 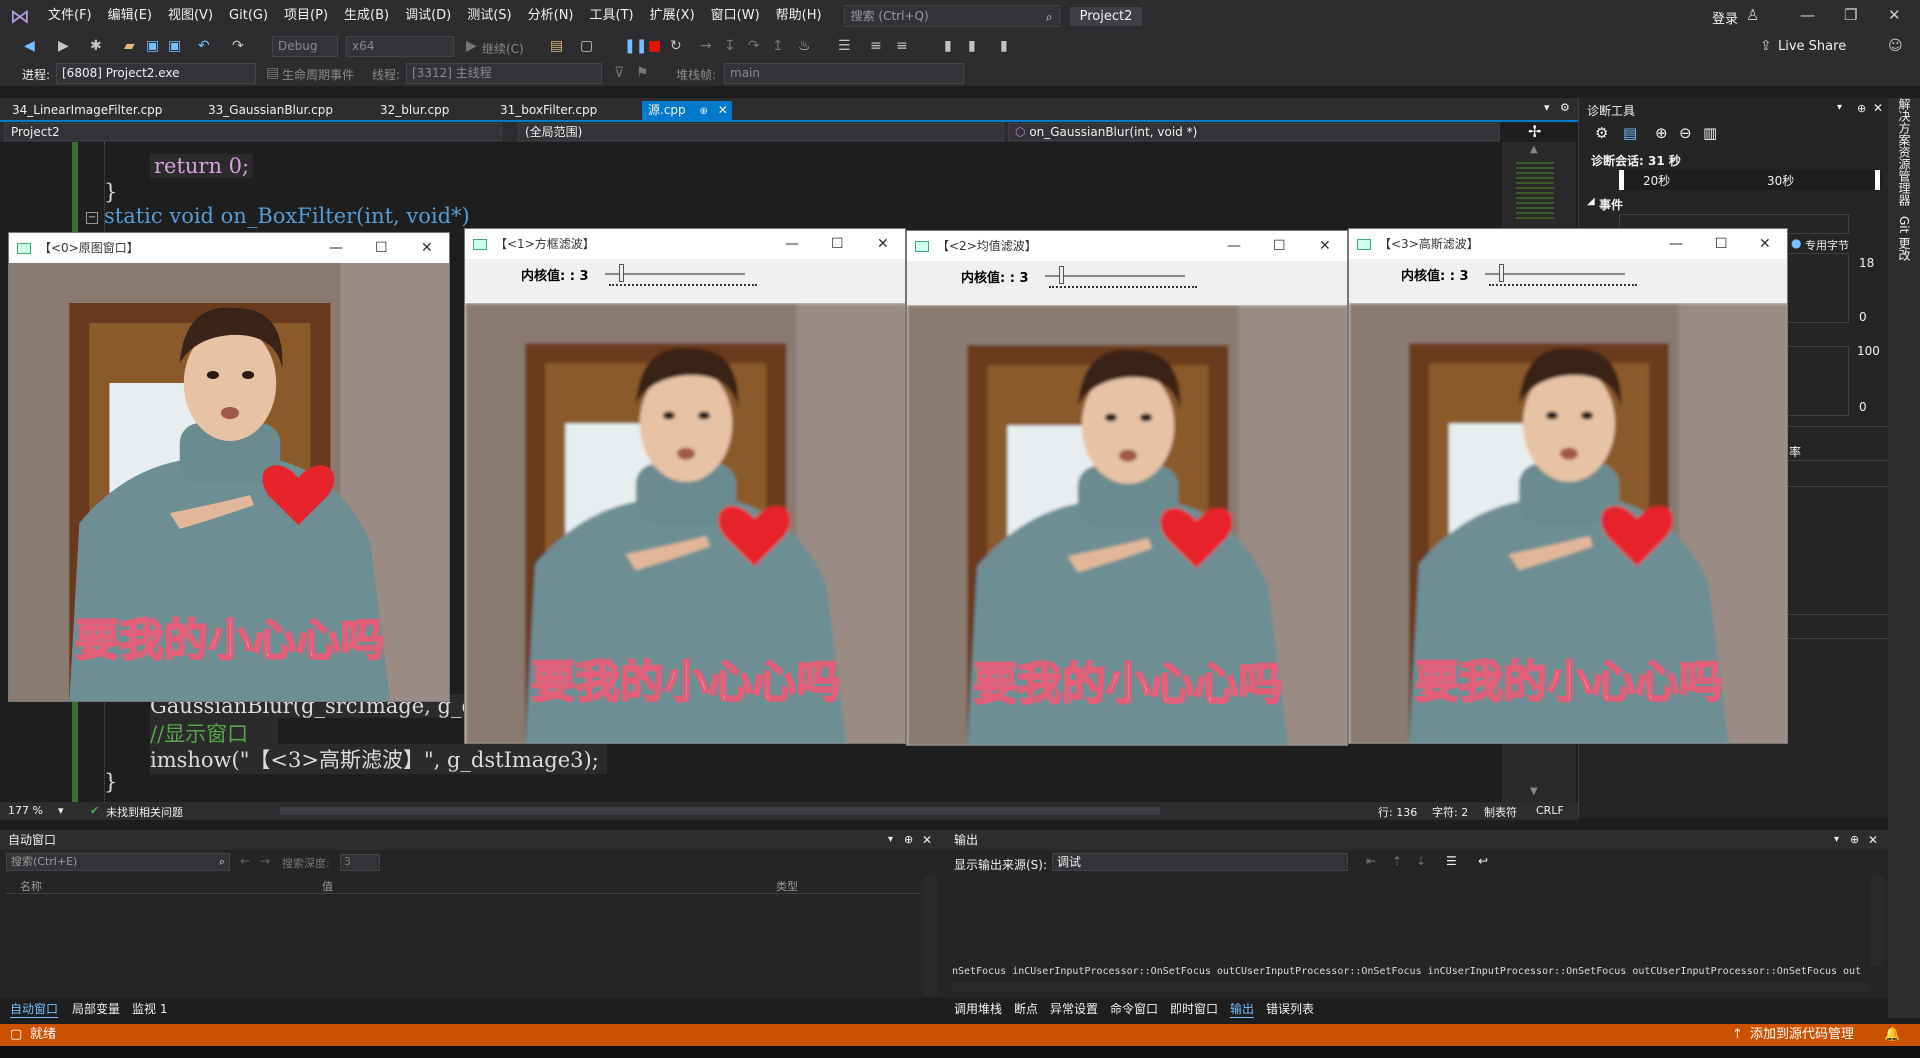 I want to click on tab-settings-icon: ⚙, so click(x=1565, y=107).